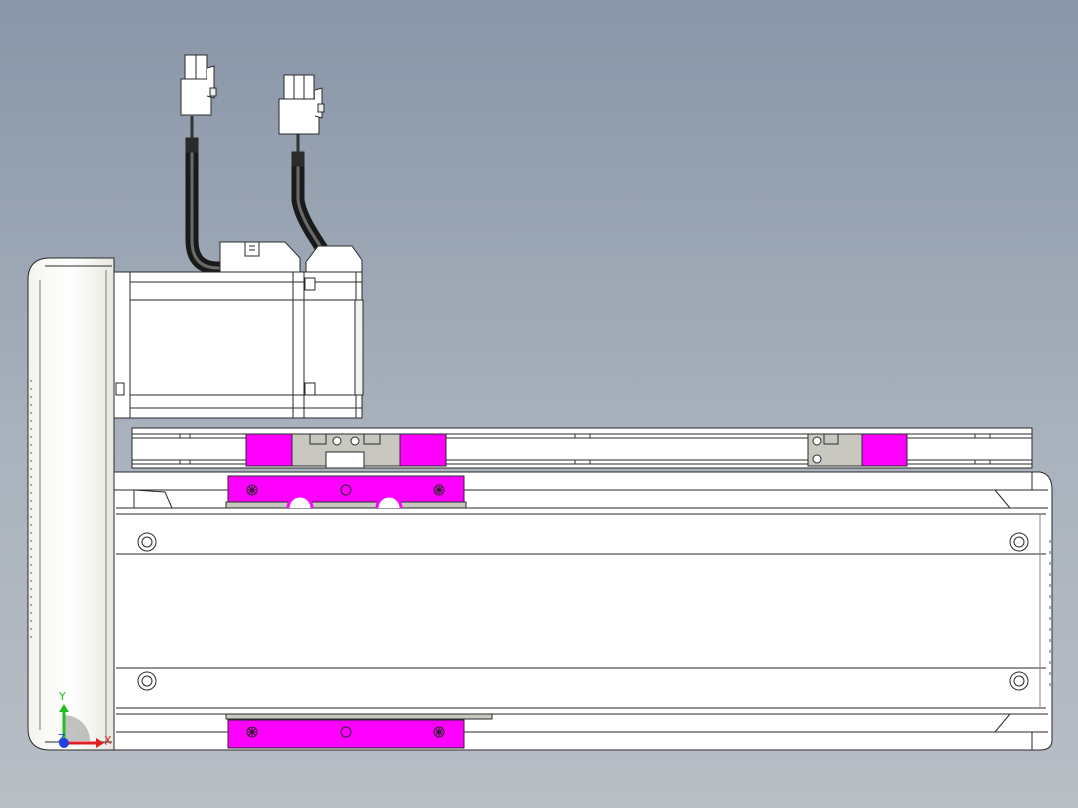 The width and height of the screenshot is (1078, 808). I want to click on y-axis-label: Y, so click(62, 696).